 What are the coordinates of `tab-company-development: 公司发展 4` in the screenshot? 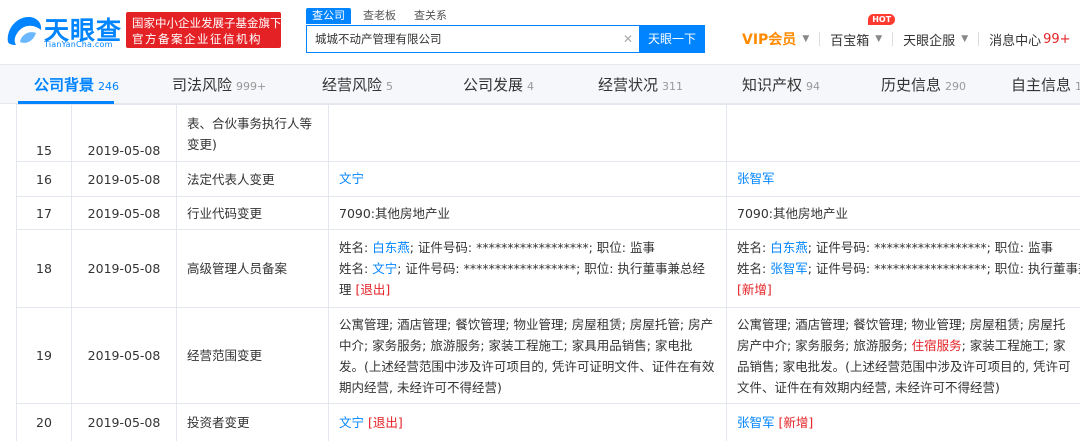 It's located at (498, 85).